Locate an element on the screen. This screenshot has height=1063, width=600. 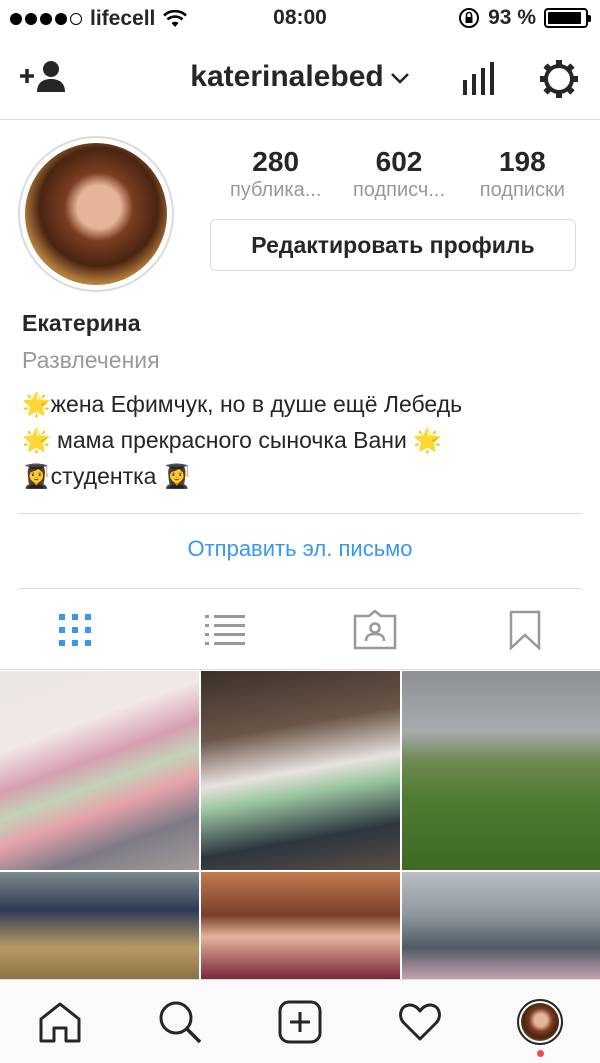
grid-icon is located at coordinates (75, 629).